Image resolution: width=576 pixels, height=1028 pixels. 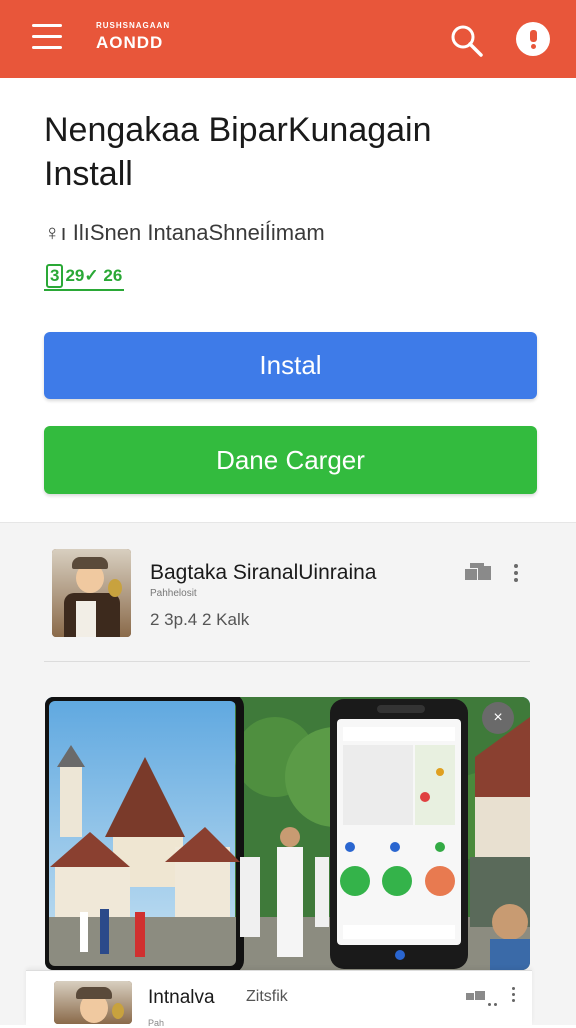 What do you see at coordinates (181, 998) in the screenshot?
I see `bottom-listing-title: Intnalva` at bounding box center [181, 998].